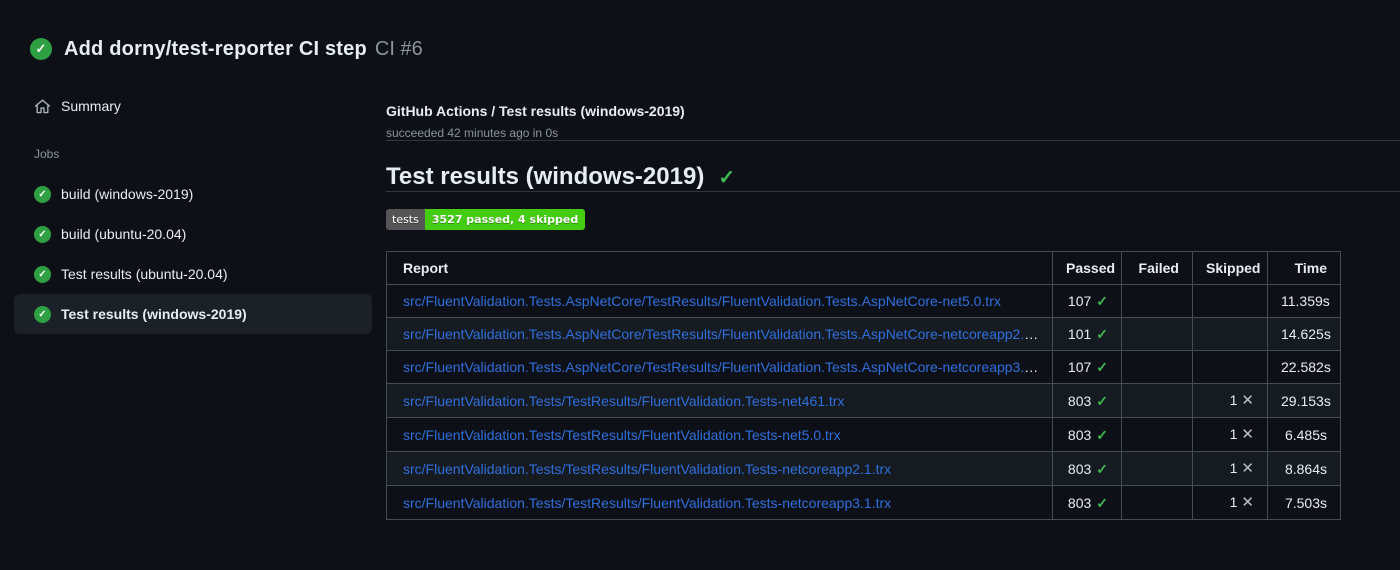 The image size is (1400, 570). Describe the element at coordinates (1079, 334) in the screenshot. I see `passed-count: 101` at that location.